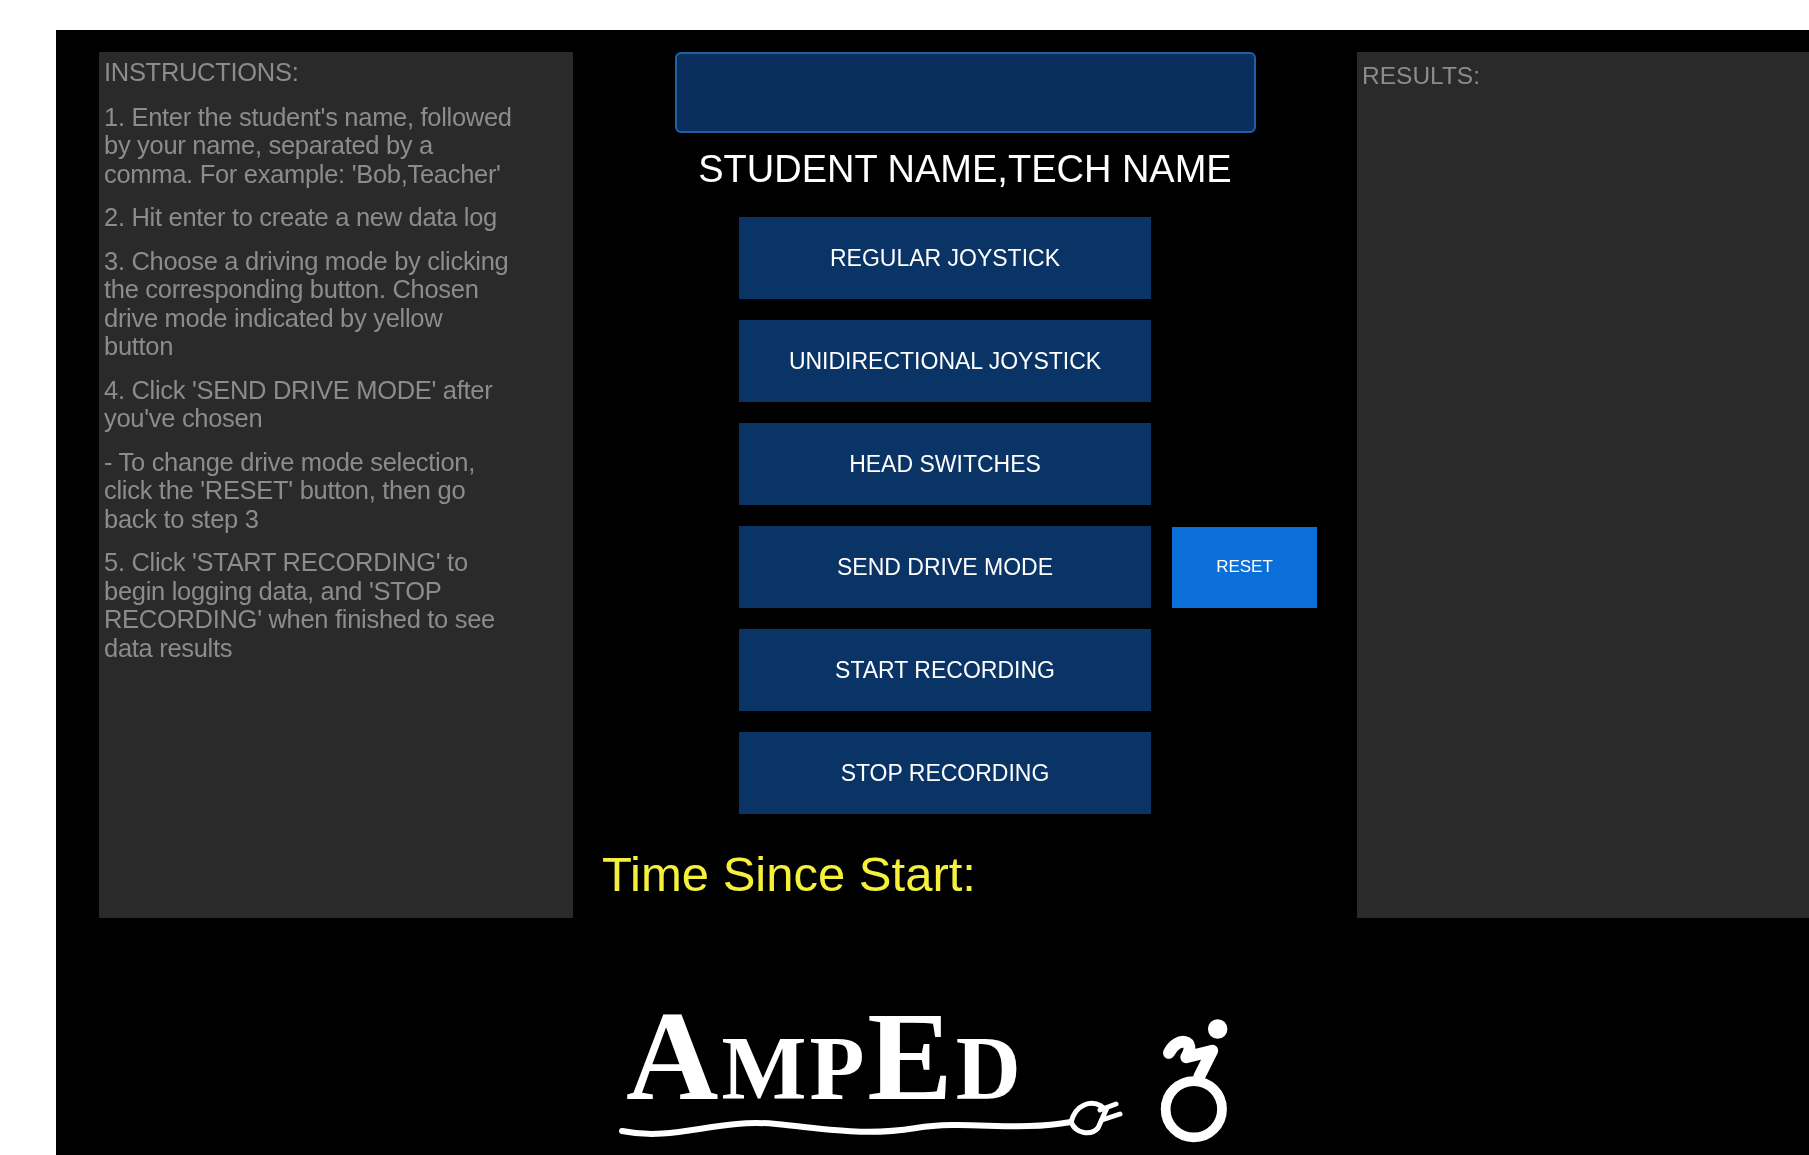 Image resolution: width=1809 pixels, height=1155 pixels. What do you see at coordinates (825, 1056) in the screenshot?
I see `logo-text: AmpEd` at bounding box center [825, 1056].